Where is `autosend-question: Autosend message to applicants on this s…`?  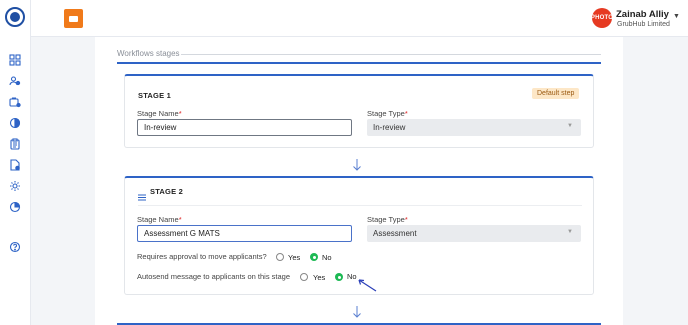
autosend-question: Autosend message to applicants on this s… is located at coordinates (214, 276).